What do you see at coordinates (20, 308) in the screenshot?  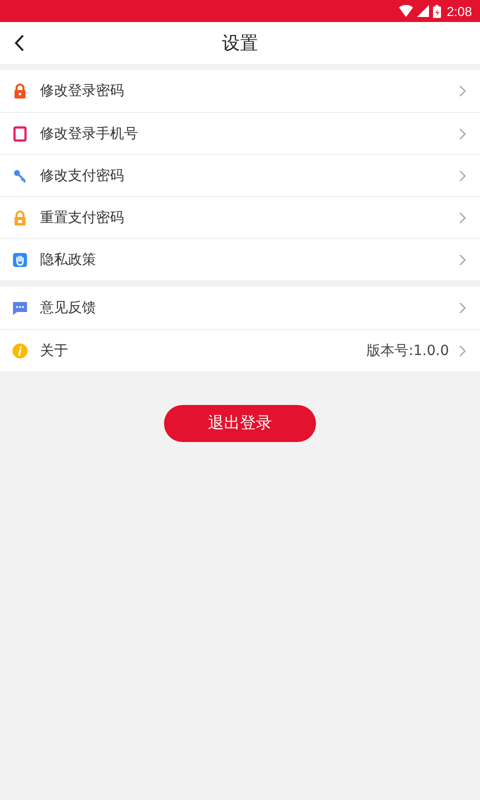 I see `chat-icon` at bounding box center [20, 308].